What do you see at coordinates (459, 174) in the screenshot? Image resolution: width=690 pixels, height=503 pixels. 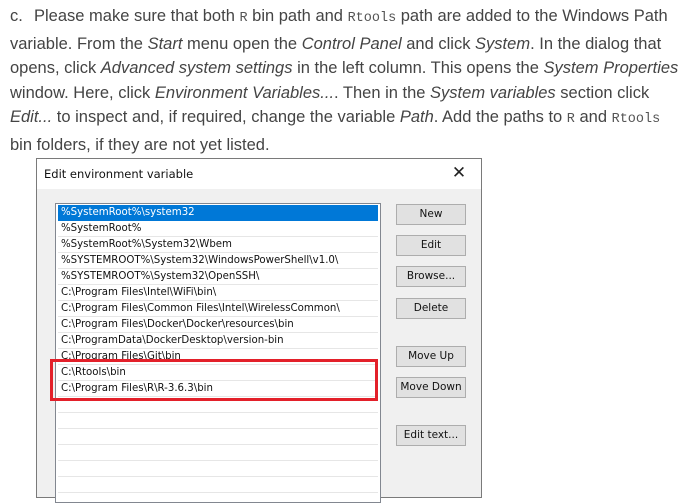 I see `close-icon: ✕` at bounding box center [459, 174].